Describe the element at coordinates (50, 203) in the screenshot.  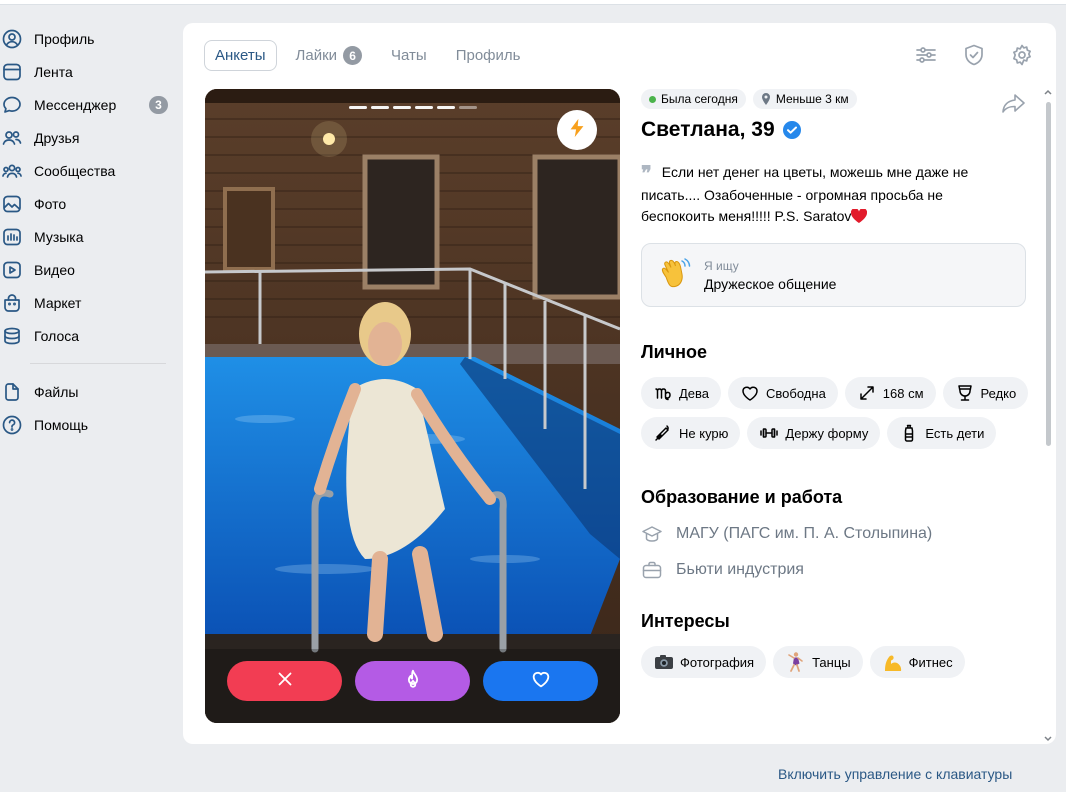
I see `nav-label: Фото` at that location.